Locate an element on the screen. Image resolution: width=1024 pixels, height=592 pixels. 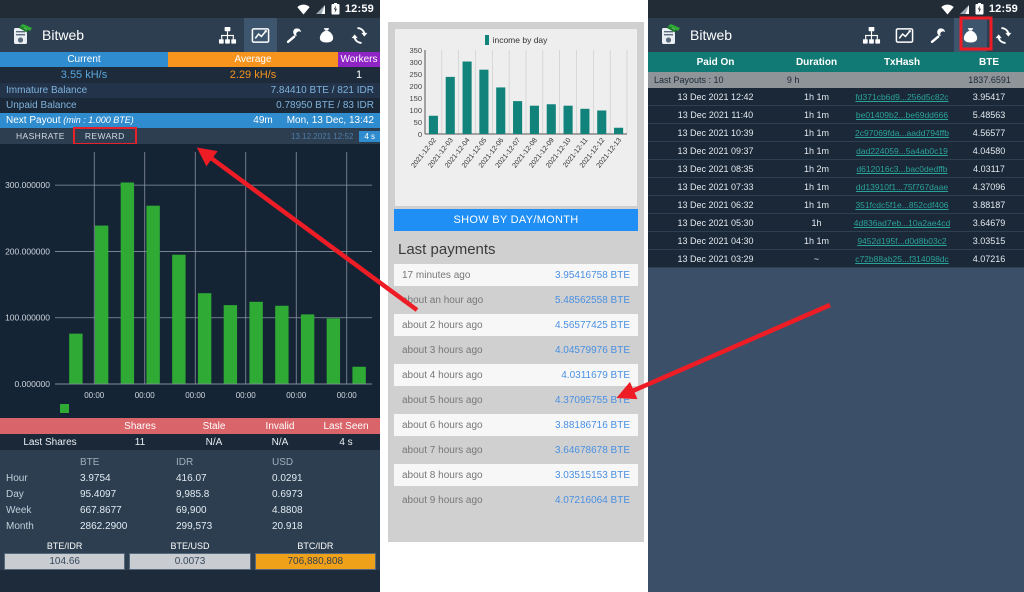
shares-row-lastseen: 4 s is located at coordinates (346, 442).